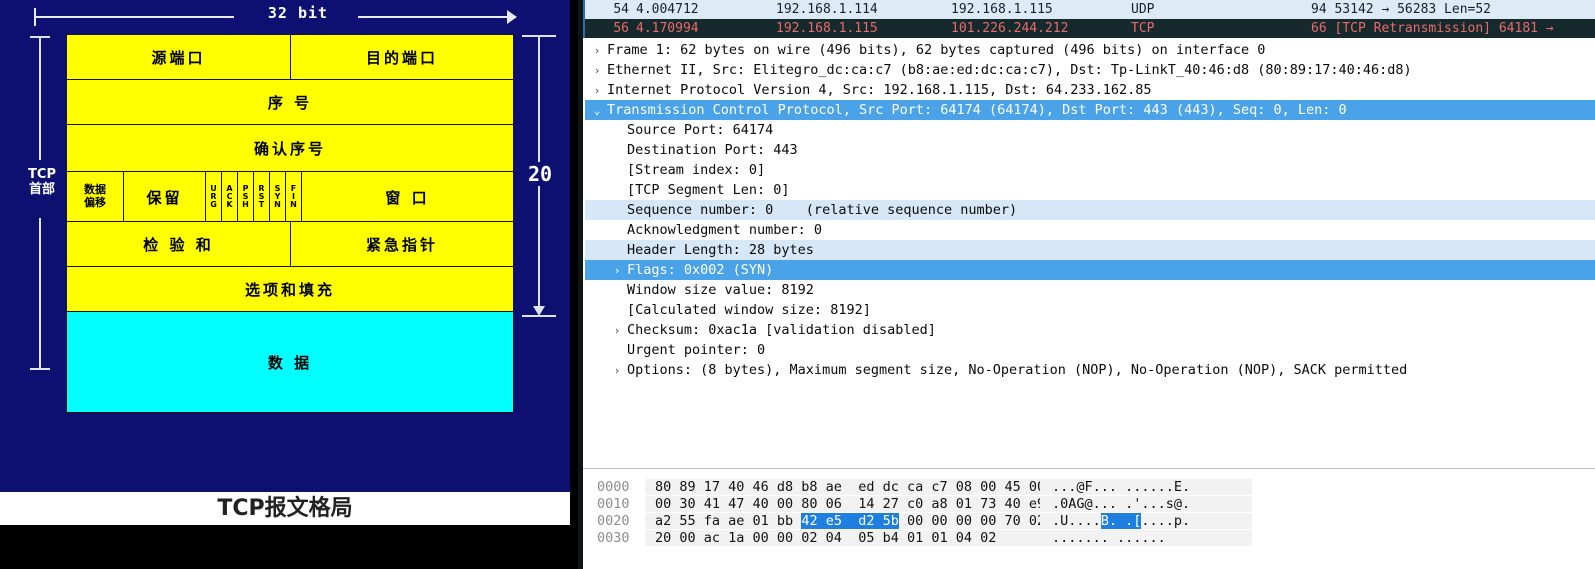 The height and width of the screenshot is (569, 1595). I want to click on detail-tree-label: Urgent pointer: 0, so click(696, 350).